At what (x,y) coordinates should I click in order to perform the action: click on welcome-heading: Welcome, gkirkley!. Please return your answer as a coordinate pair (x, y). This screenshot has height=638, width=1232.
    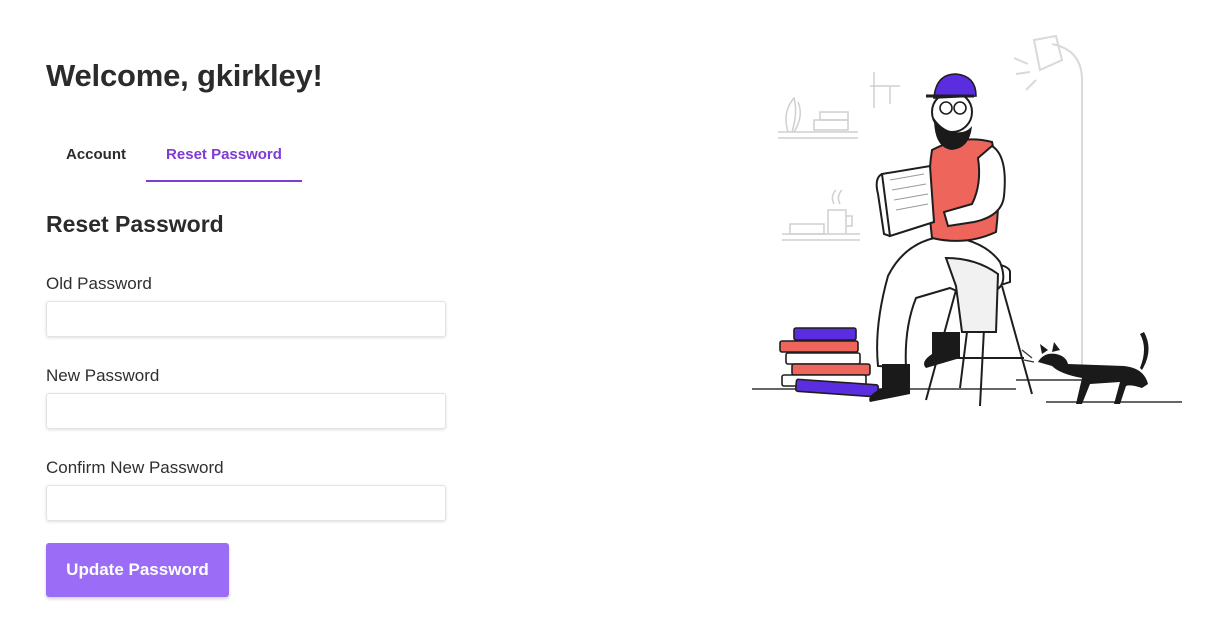
    Looking at the image, I should click on (184, 75).